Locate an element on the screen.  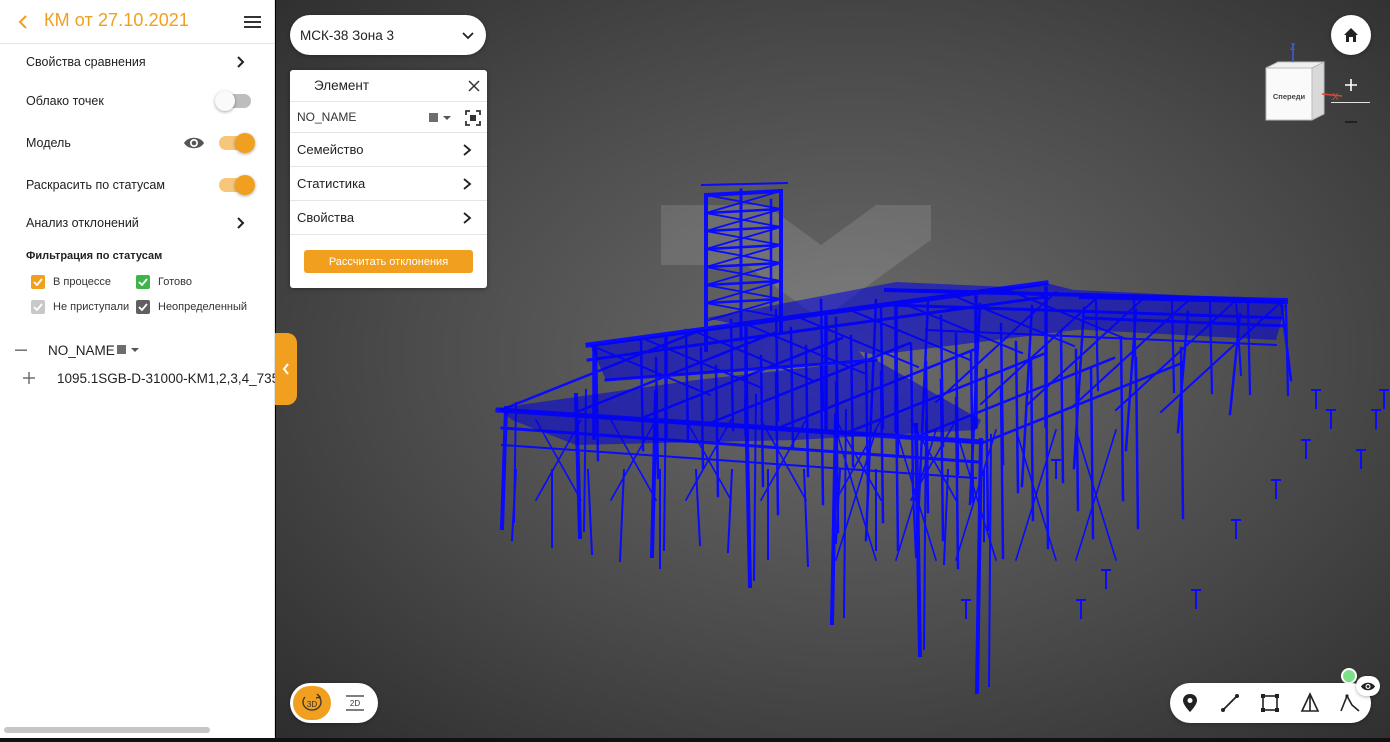
axis-z-label: Z is located at coordinates (1293, 47).